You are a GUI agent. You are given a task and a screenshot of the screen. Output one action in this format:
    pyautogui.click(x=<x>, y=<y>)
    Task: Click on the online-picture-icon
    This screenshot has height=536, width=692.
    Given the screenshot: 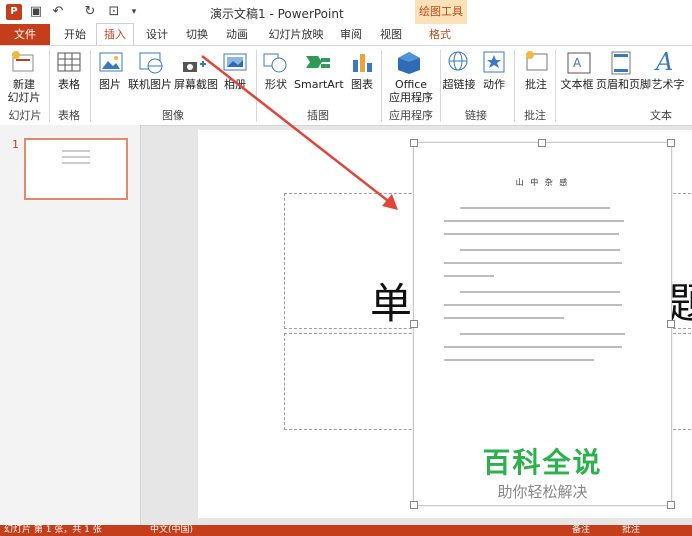 What is the action you would take?
    pyautogui.click(x=151, y=63)
    